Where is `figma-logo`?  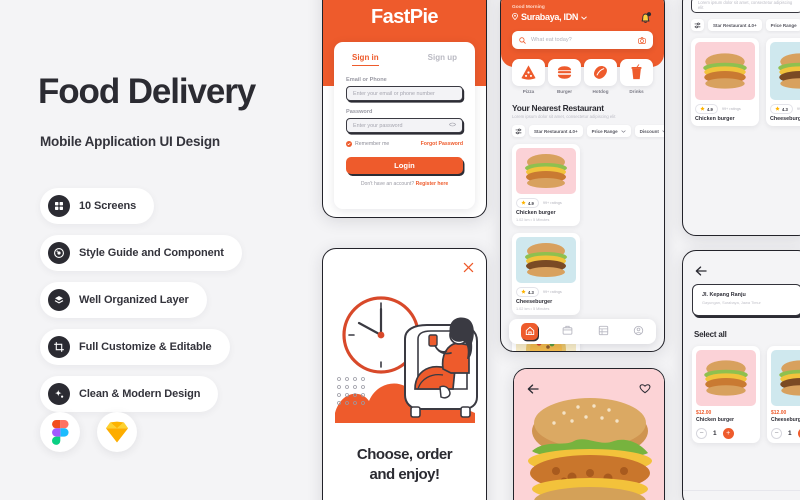 figma-logo is located at coordinates (60, 432).